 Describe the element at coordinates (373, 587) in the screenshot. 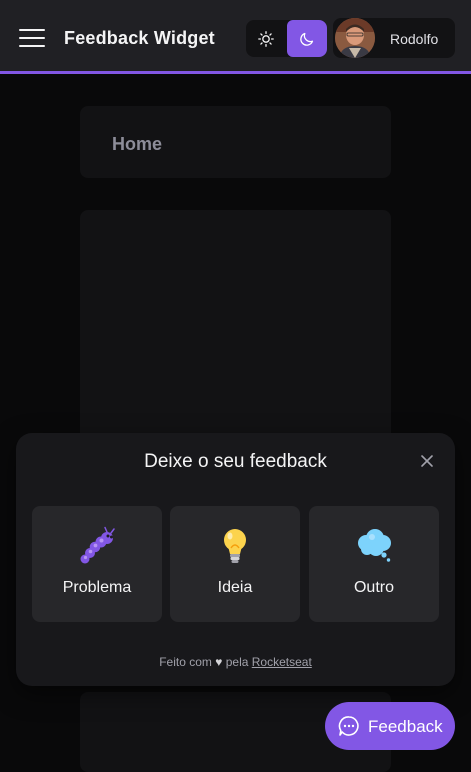

I see `feedback-type-label: Outro` at that location.